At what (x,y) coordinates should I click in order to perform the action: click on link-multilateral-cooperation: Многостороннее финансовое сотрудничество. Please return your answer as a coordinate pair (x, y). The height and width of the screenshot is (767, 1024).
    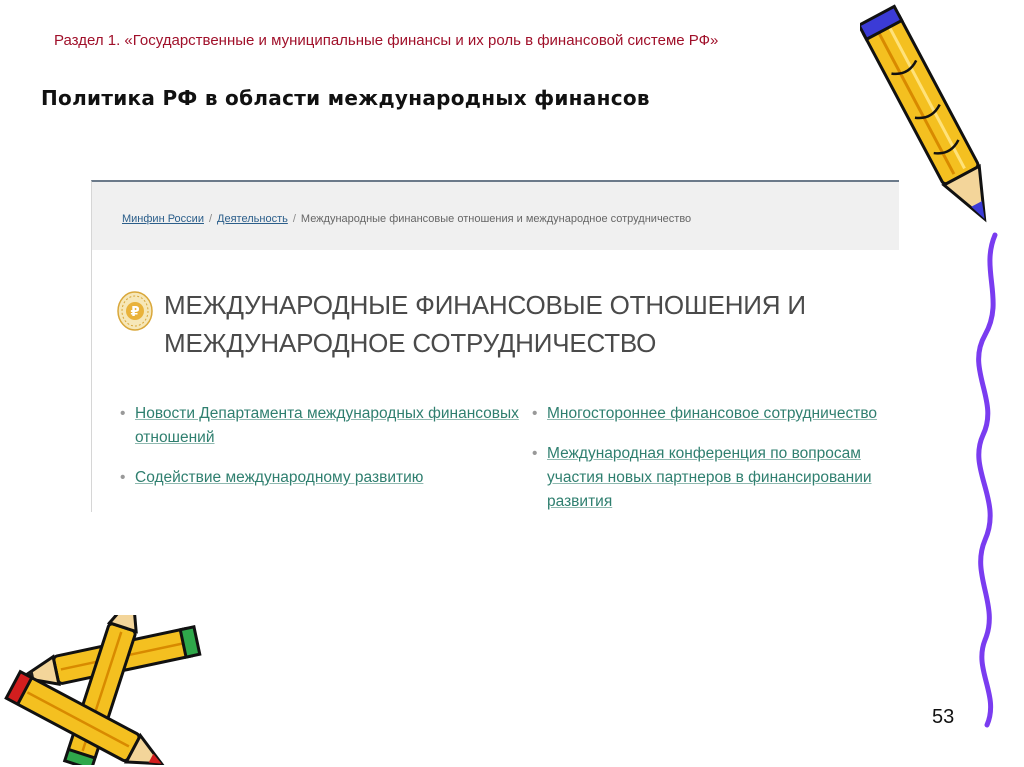
    Looking at the image, I should click on (712, 413).